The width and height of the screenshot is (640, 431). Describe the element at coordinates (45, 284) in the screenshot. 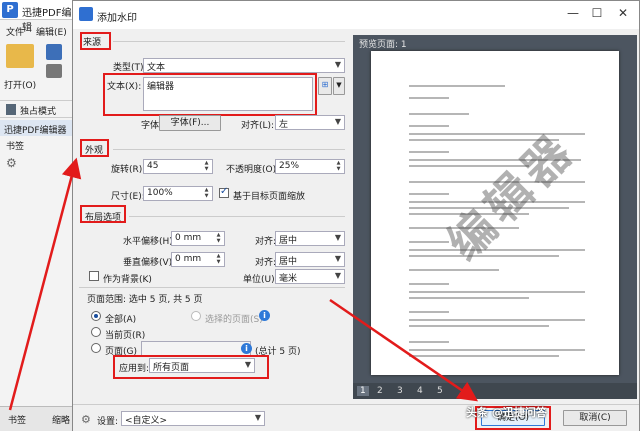

I see `arrow-to-appearance` at that location.